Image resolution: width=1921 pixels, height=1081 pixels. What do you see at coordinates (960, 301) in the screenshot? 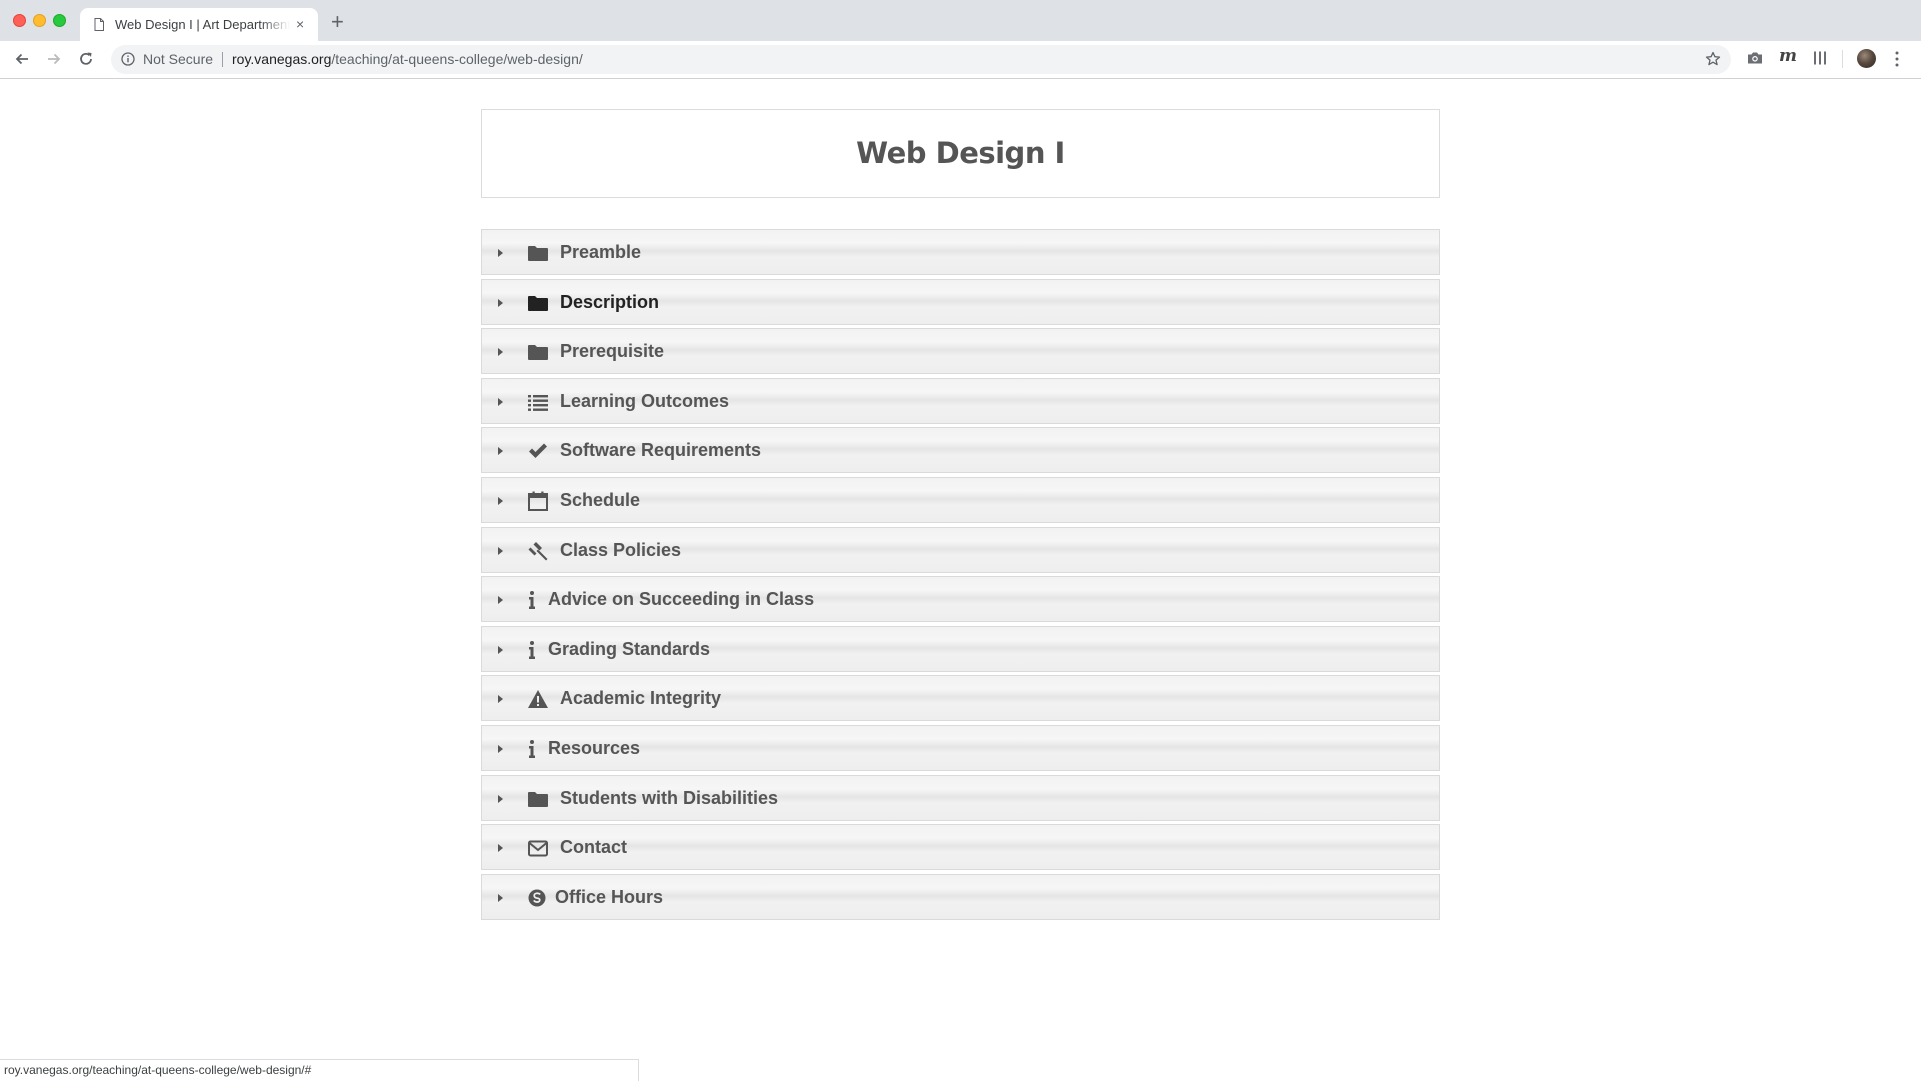
I see `accordion-item-description: Description` at bounding box center [960, 301].